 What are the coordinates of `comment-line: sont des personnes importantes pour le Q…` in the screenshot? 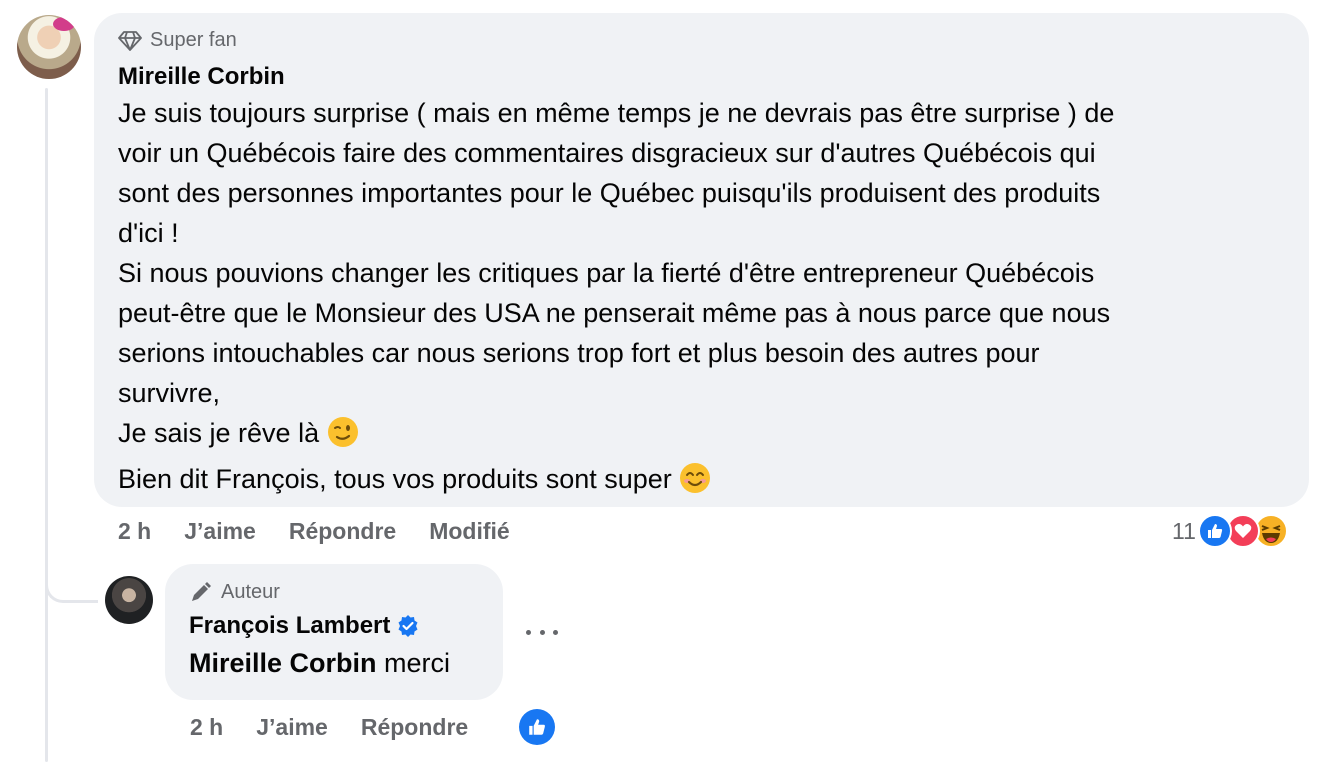 It's located at (609, 193).